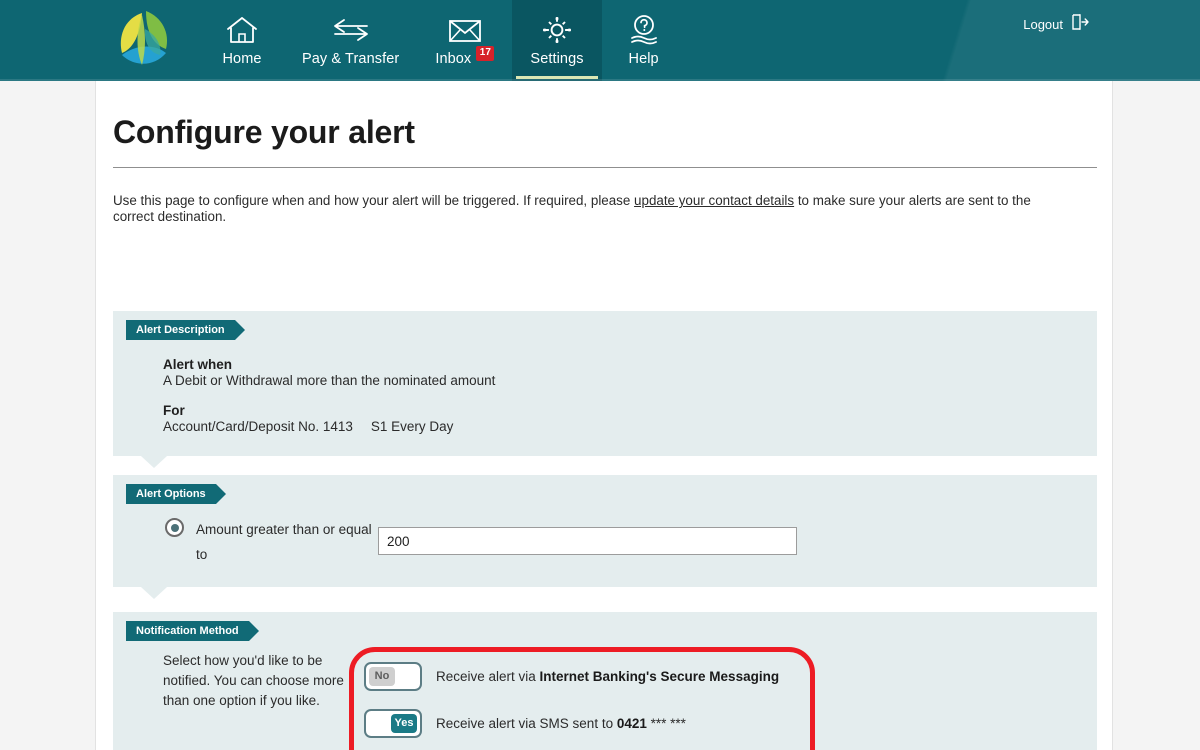  Describe the element at coordinates (643, 59) in the screenshot. I see `nav-label-help: Help` at that location.